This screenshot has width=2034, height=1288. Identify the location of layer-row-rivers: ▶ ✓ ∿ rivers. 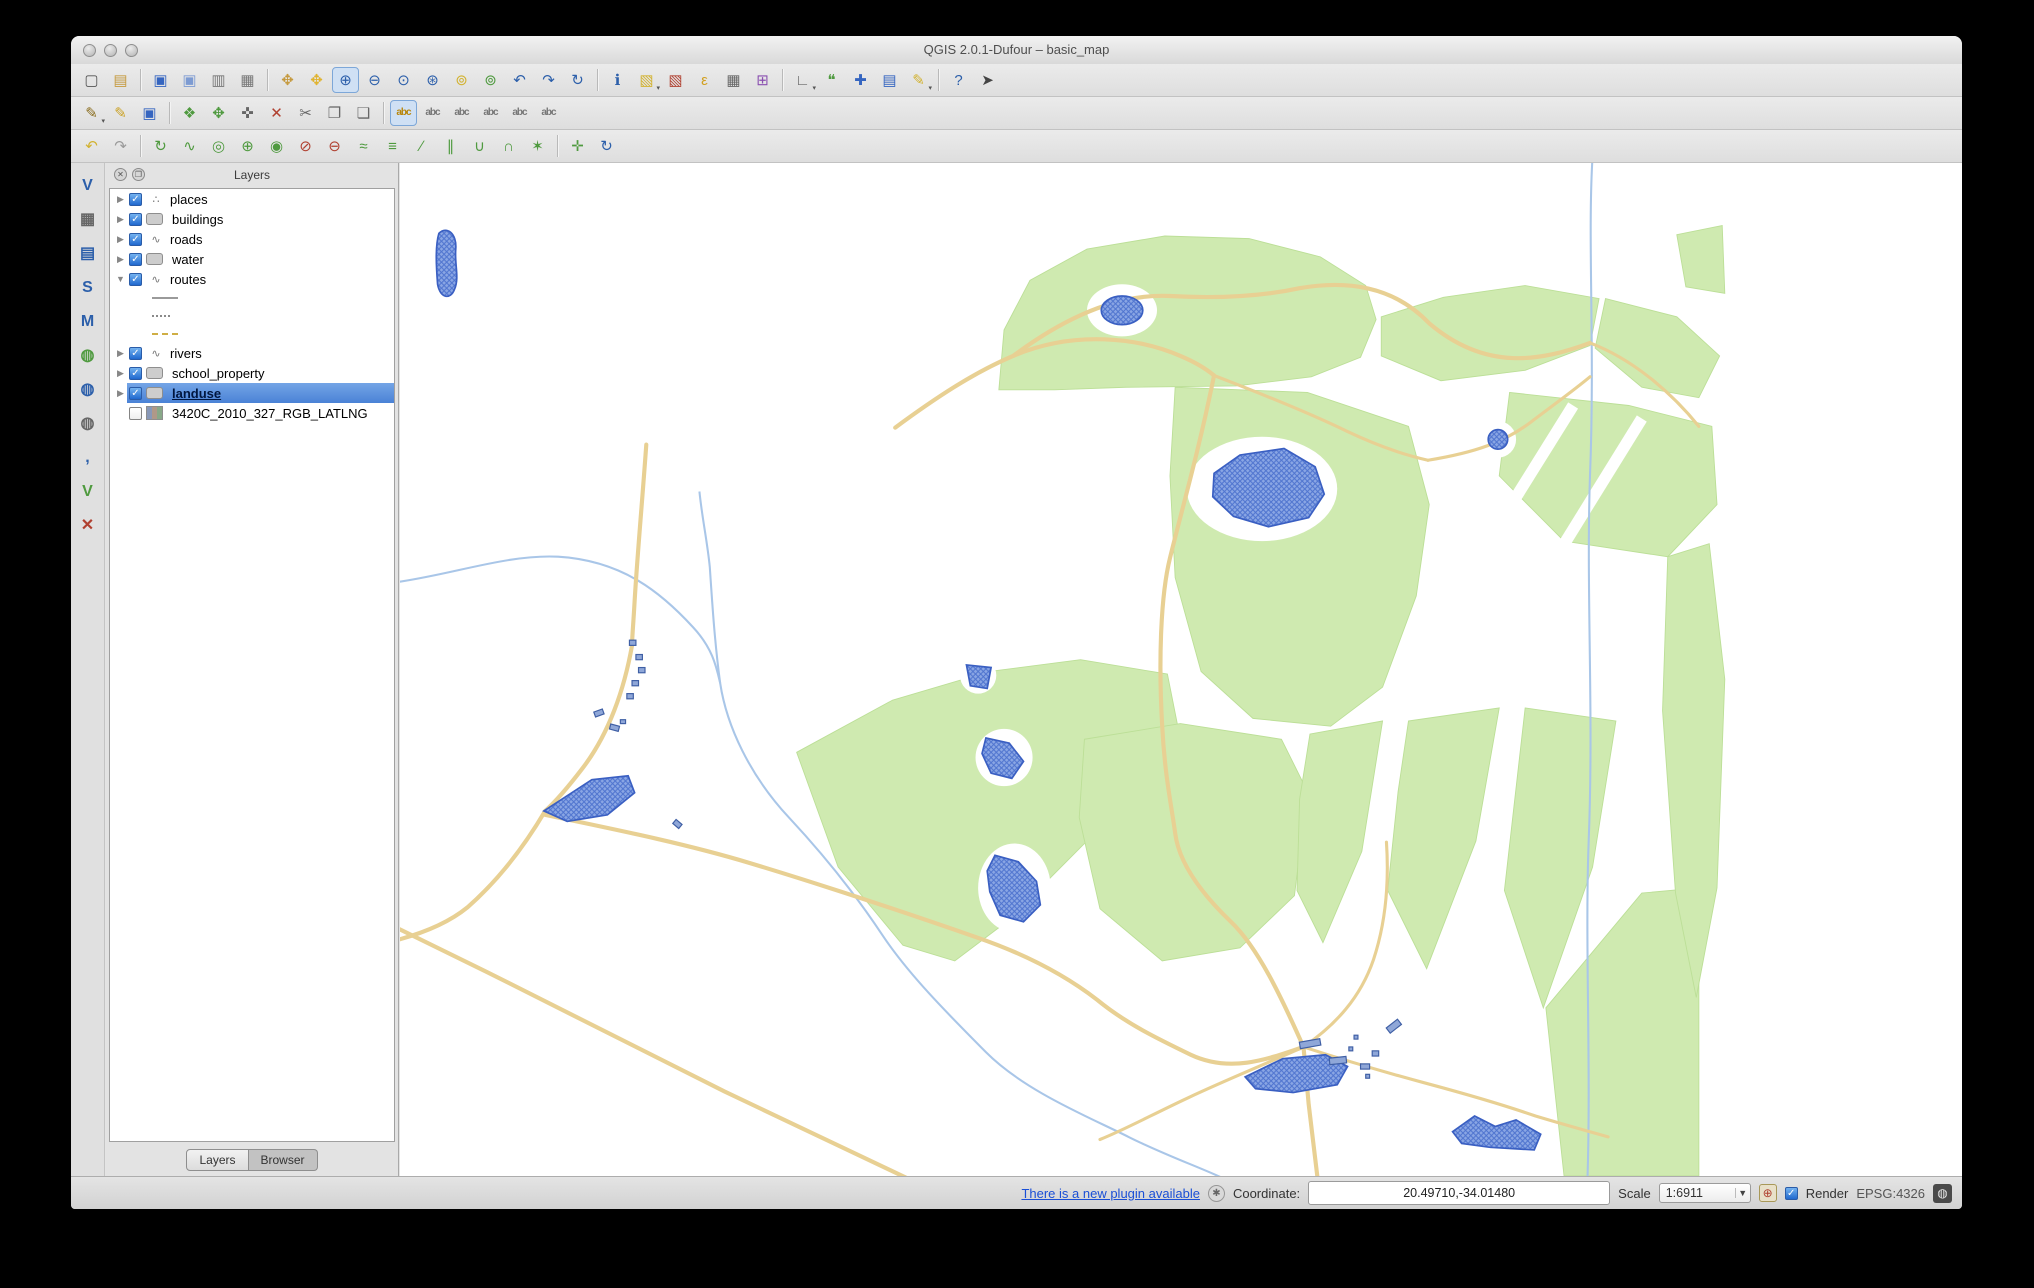
(252, 353).